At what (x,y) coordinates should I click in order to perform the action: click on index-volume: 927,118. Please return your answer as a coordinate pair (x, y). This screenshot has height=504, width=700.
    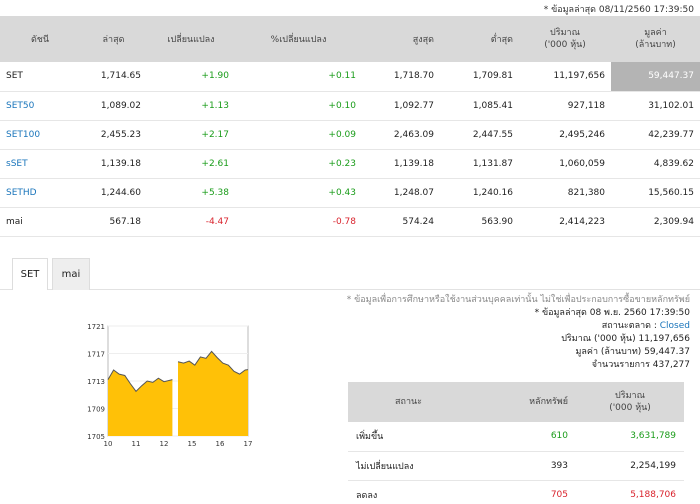
    Looking at the image, I should click on (565, 106).